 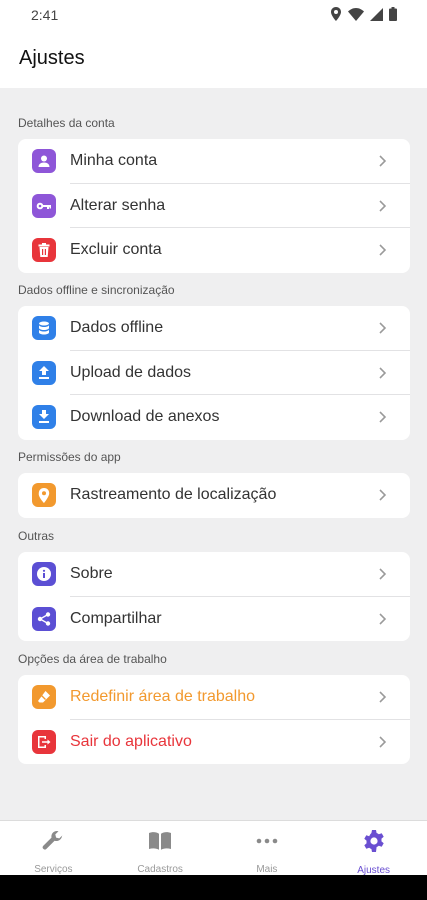 I want to click on info-icon, so click(x=44, y=574).